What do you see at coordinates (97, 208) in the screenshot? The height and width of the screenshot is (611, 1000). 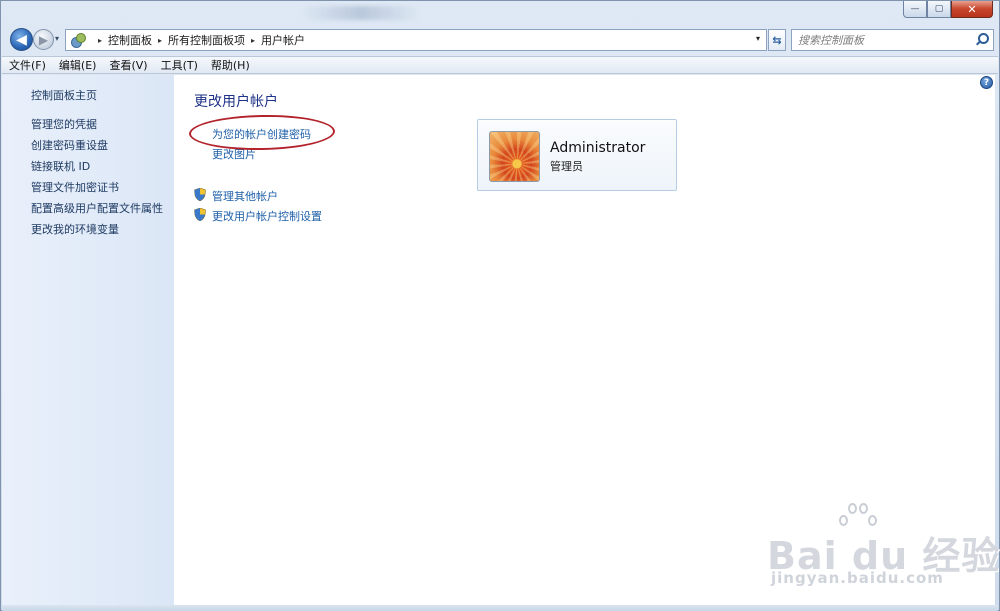 I see `sidebar-item-advanced-profile-properties: 配置高级用户配置文件属性` at bounding box center [97, 208].